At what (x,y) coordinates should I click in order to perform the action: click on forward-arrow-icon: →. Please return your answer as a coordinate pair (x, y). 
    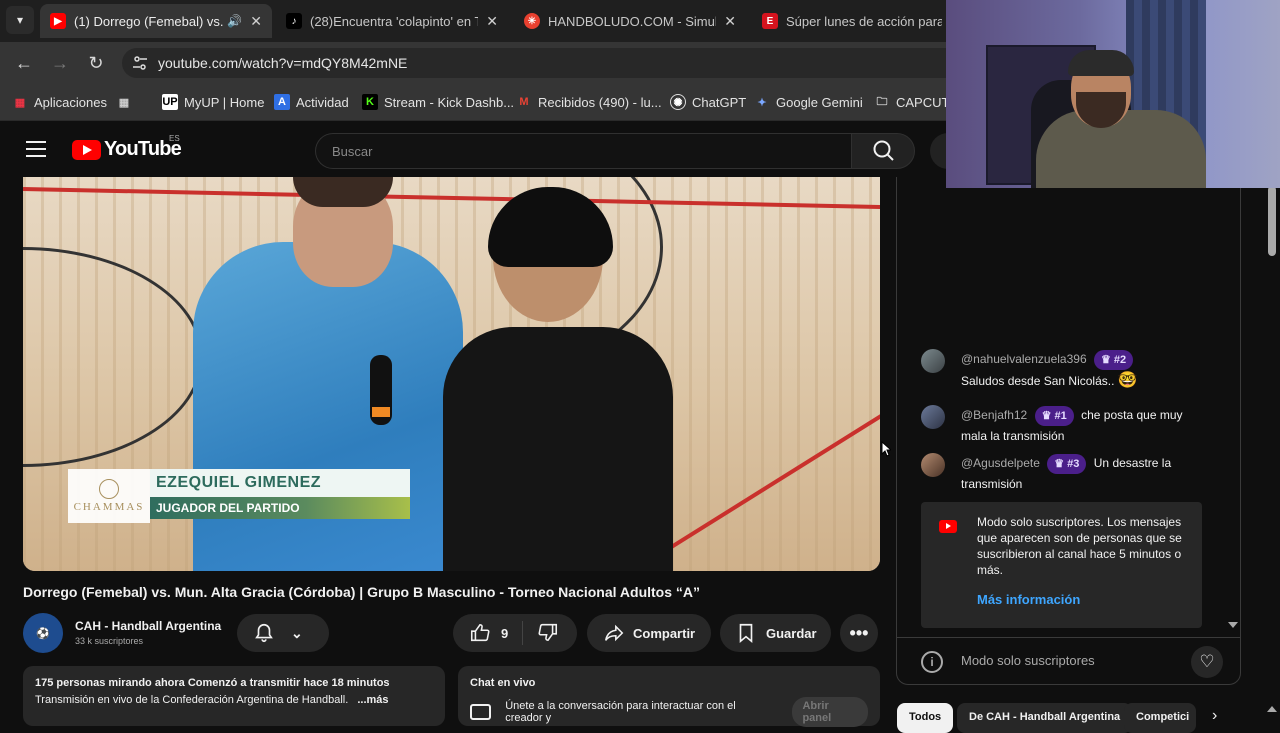
    Looking at the image, I should click on (60, 63).